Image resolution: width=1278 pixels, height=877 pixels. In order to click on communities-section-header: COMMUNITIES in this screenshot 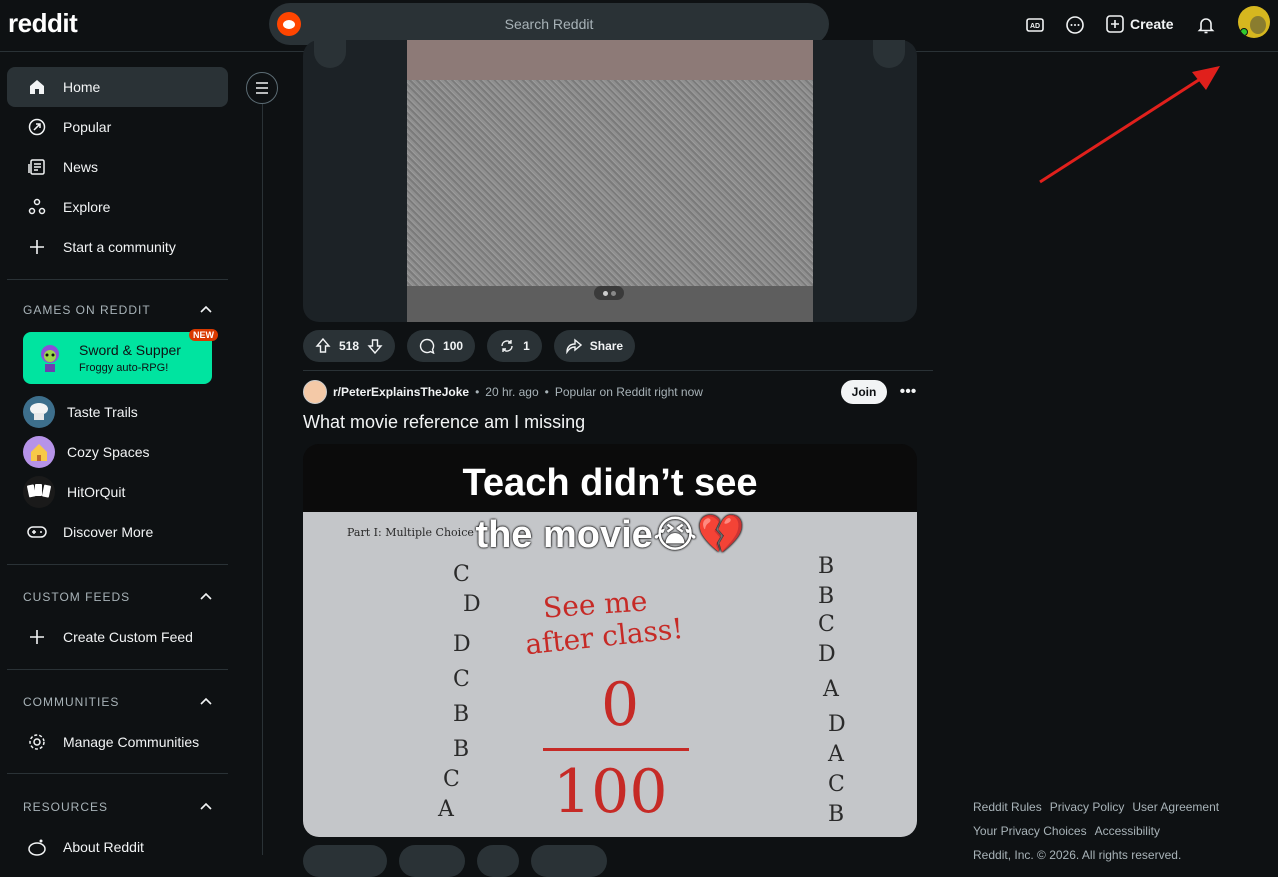, I will do `click(118, 702)`.